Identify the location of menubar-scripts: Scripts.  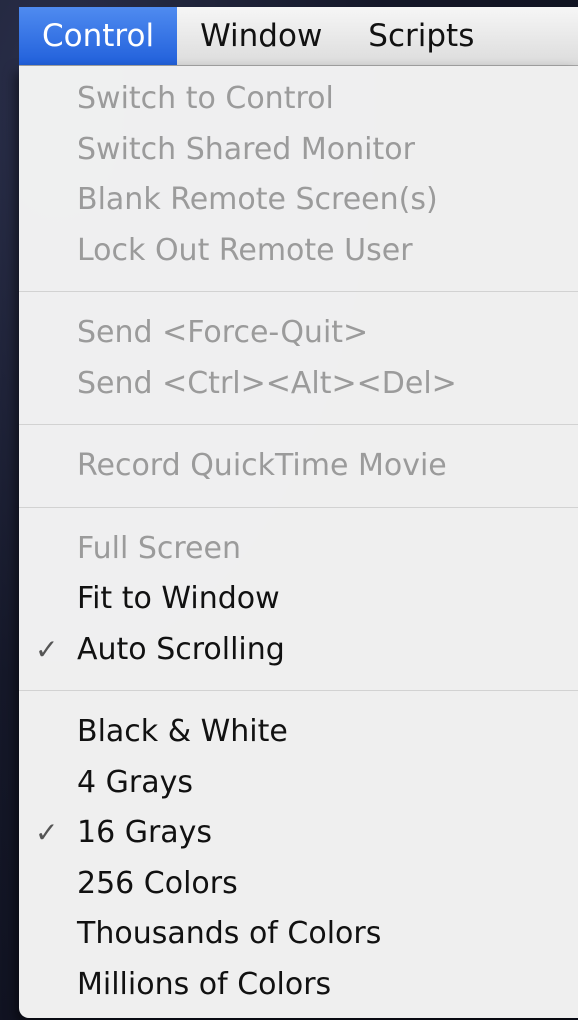
(421, 36).